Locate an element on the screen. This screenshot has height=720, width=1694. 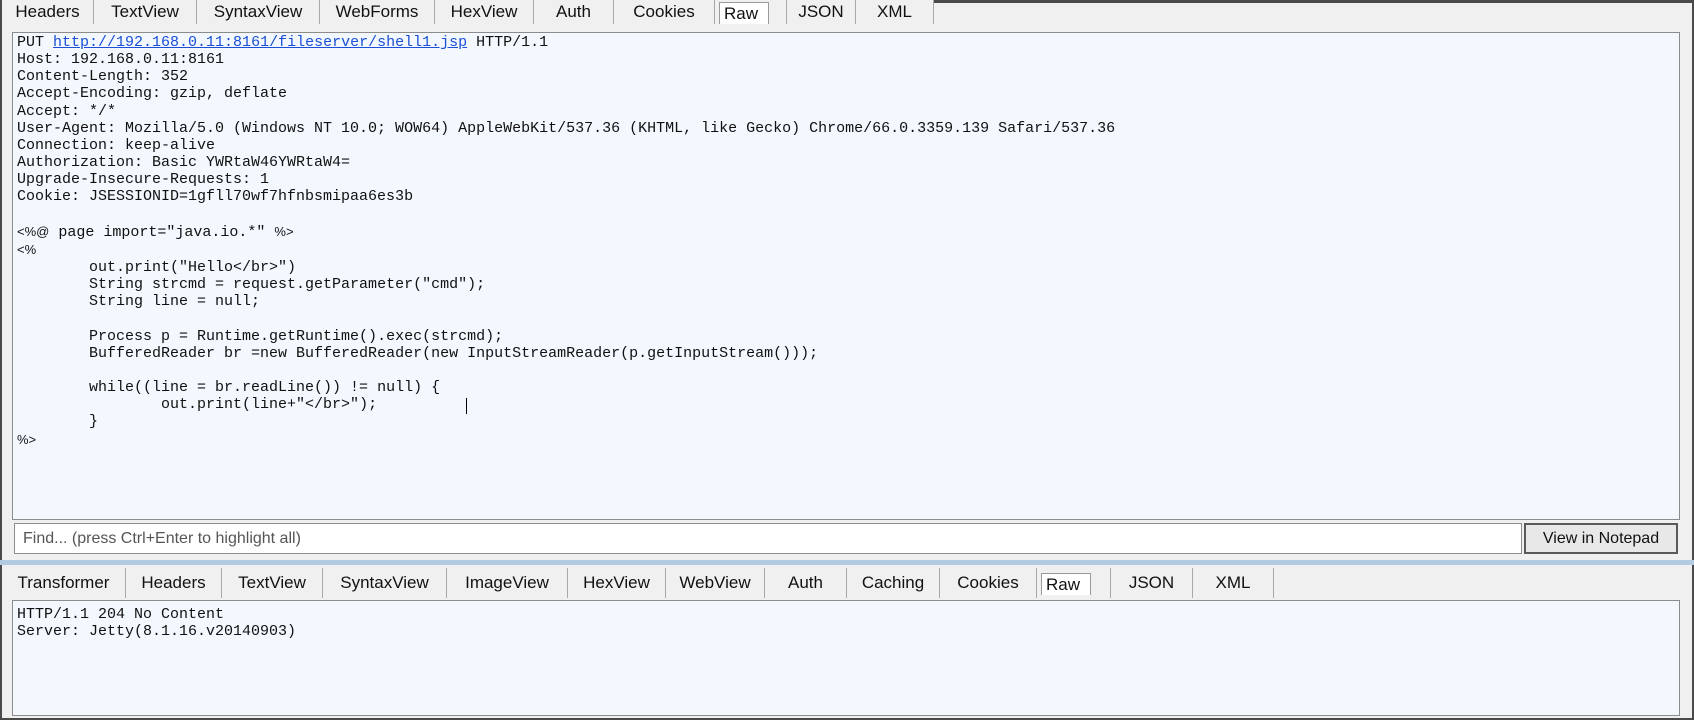
request-tab-syntaxview: SyntaxView is located at coordinates (258, 12).